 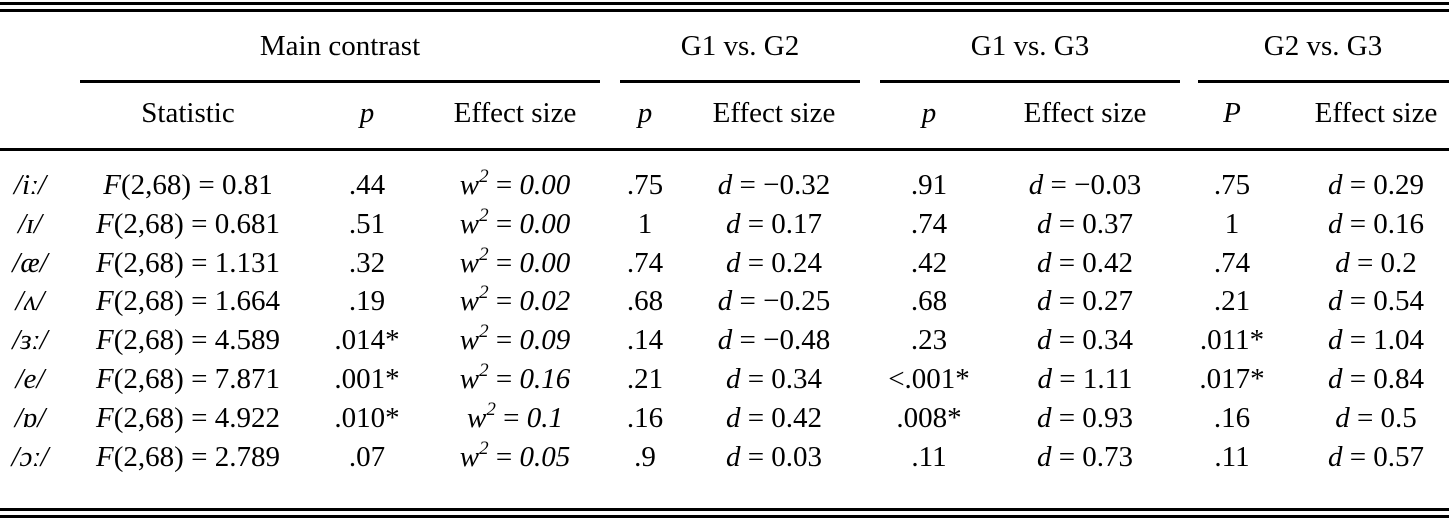 I want to click on g13-effect-cell: d = 0.73, so click(x=1085, y=456).